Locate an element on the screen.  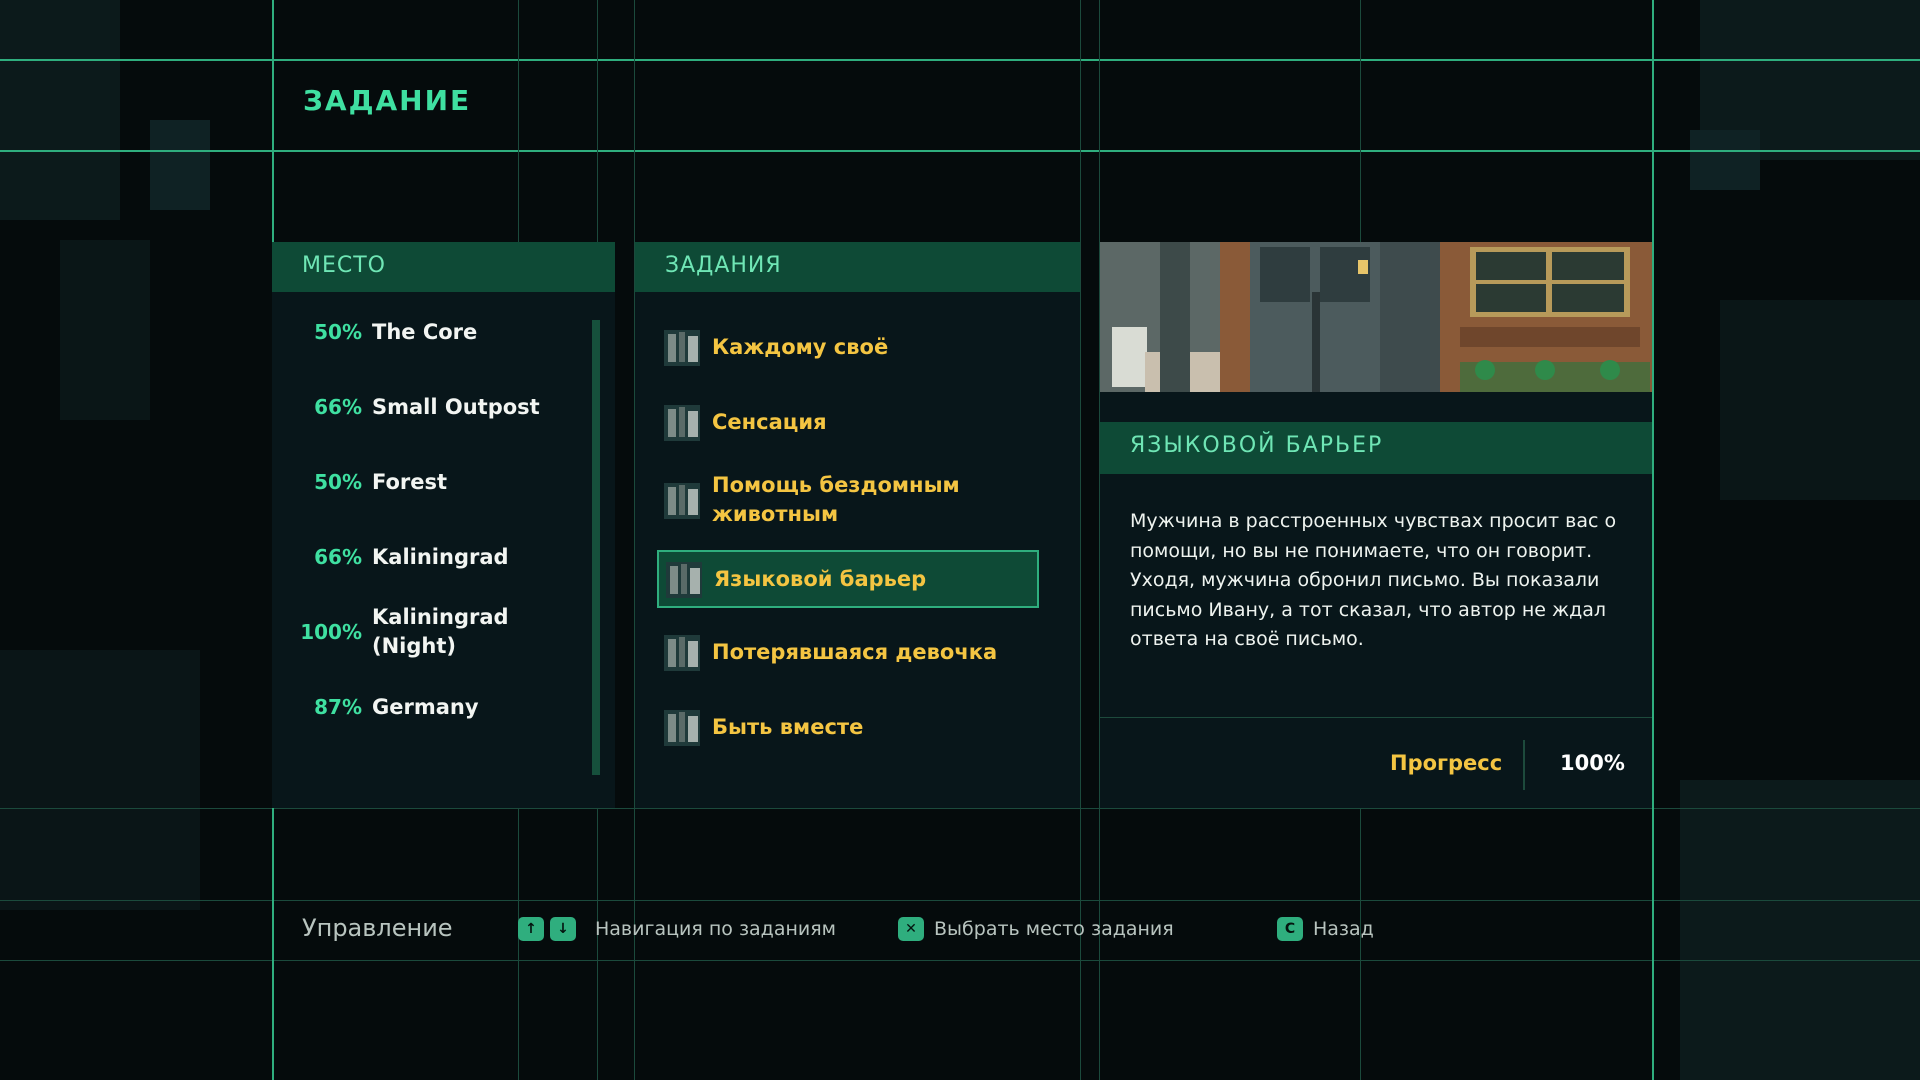
location-scrollbar-thumb is located at coordinates (596, 547).